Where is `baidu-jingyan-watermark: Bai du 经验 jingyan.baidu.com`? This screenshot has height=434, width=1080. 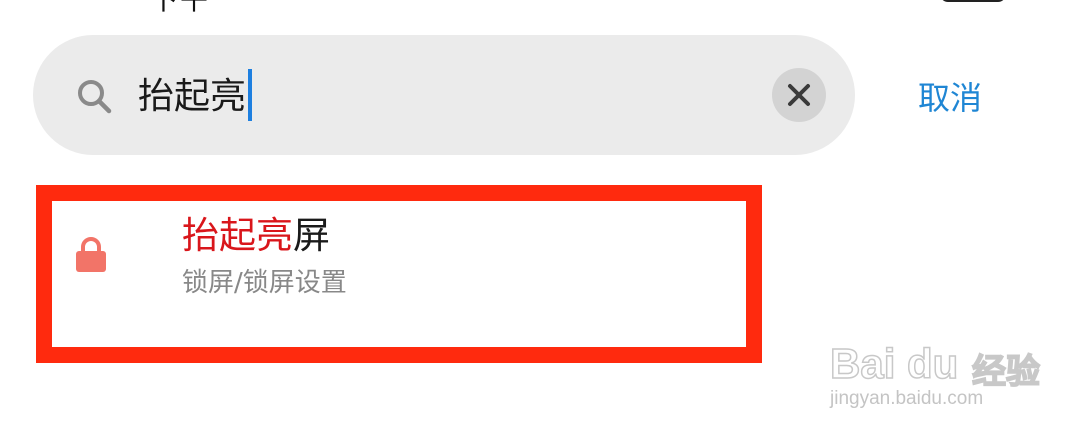
baidu-jingyan-watermark: Bai du 经验 jingyan.baidu.com is located at coordinates (935, 368).